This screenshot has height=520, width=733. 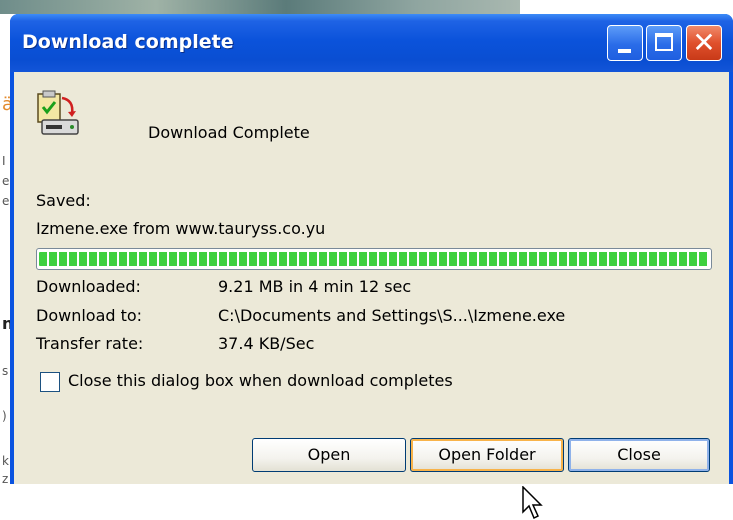 I want to click on maximize-icon, so click(x=664, y=42).